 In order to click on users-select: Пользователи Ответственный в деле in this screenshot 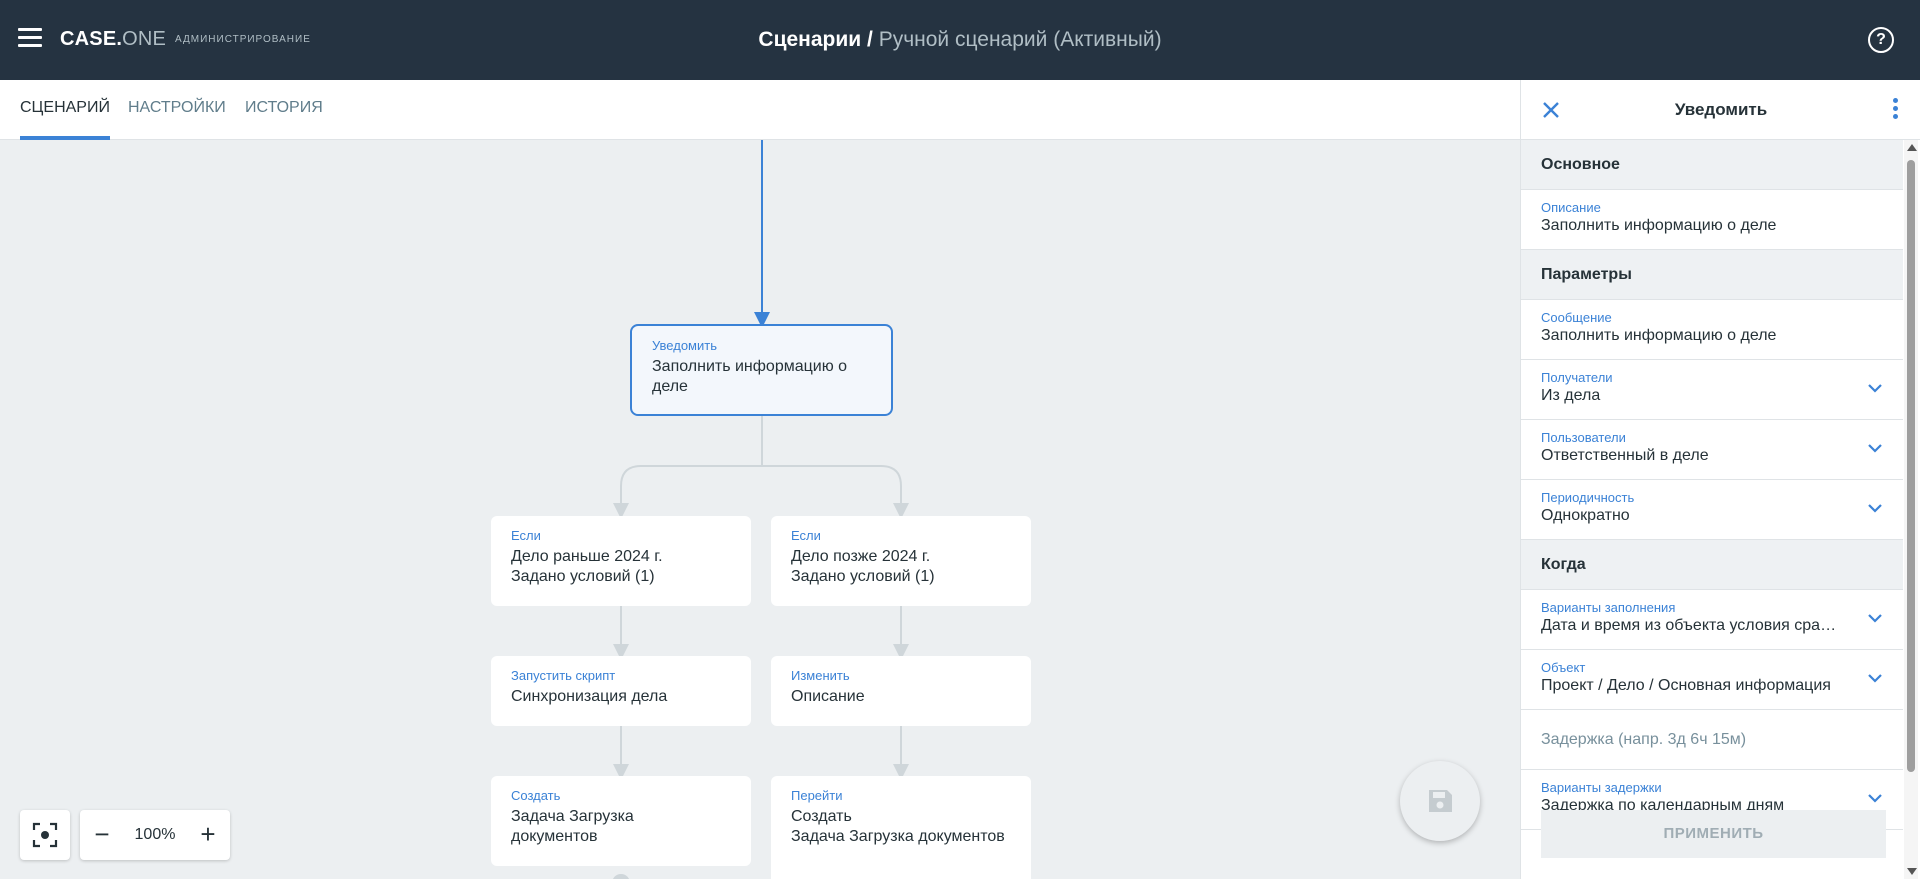, I will do `click(1712, 450)`.